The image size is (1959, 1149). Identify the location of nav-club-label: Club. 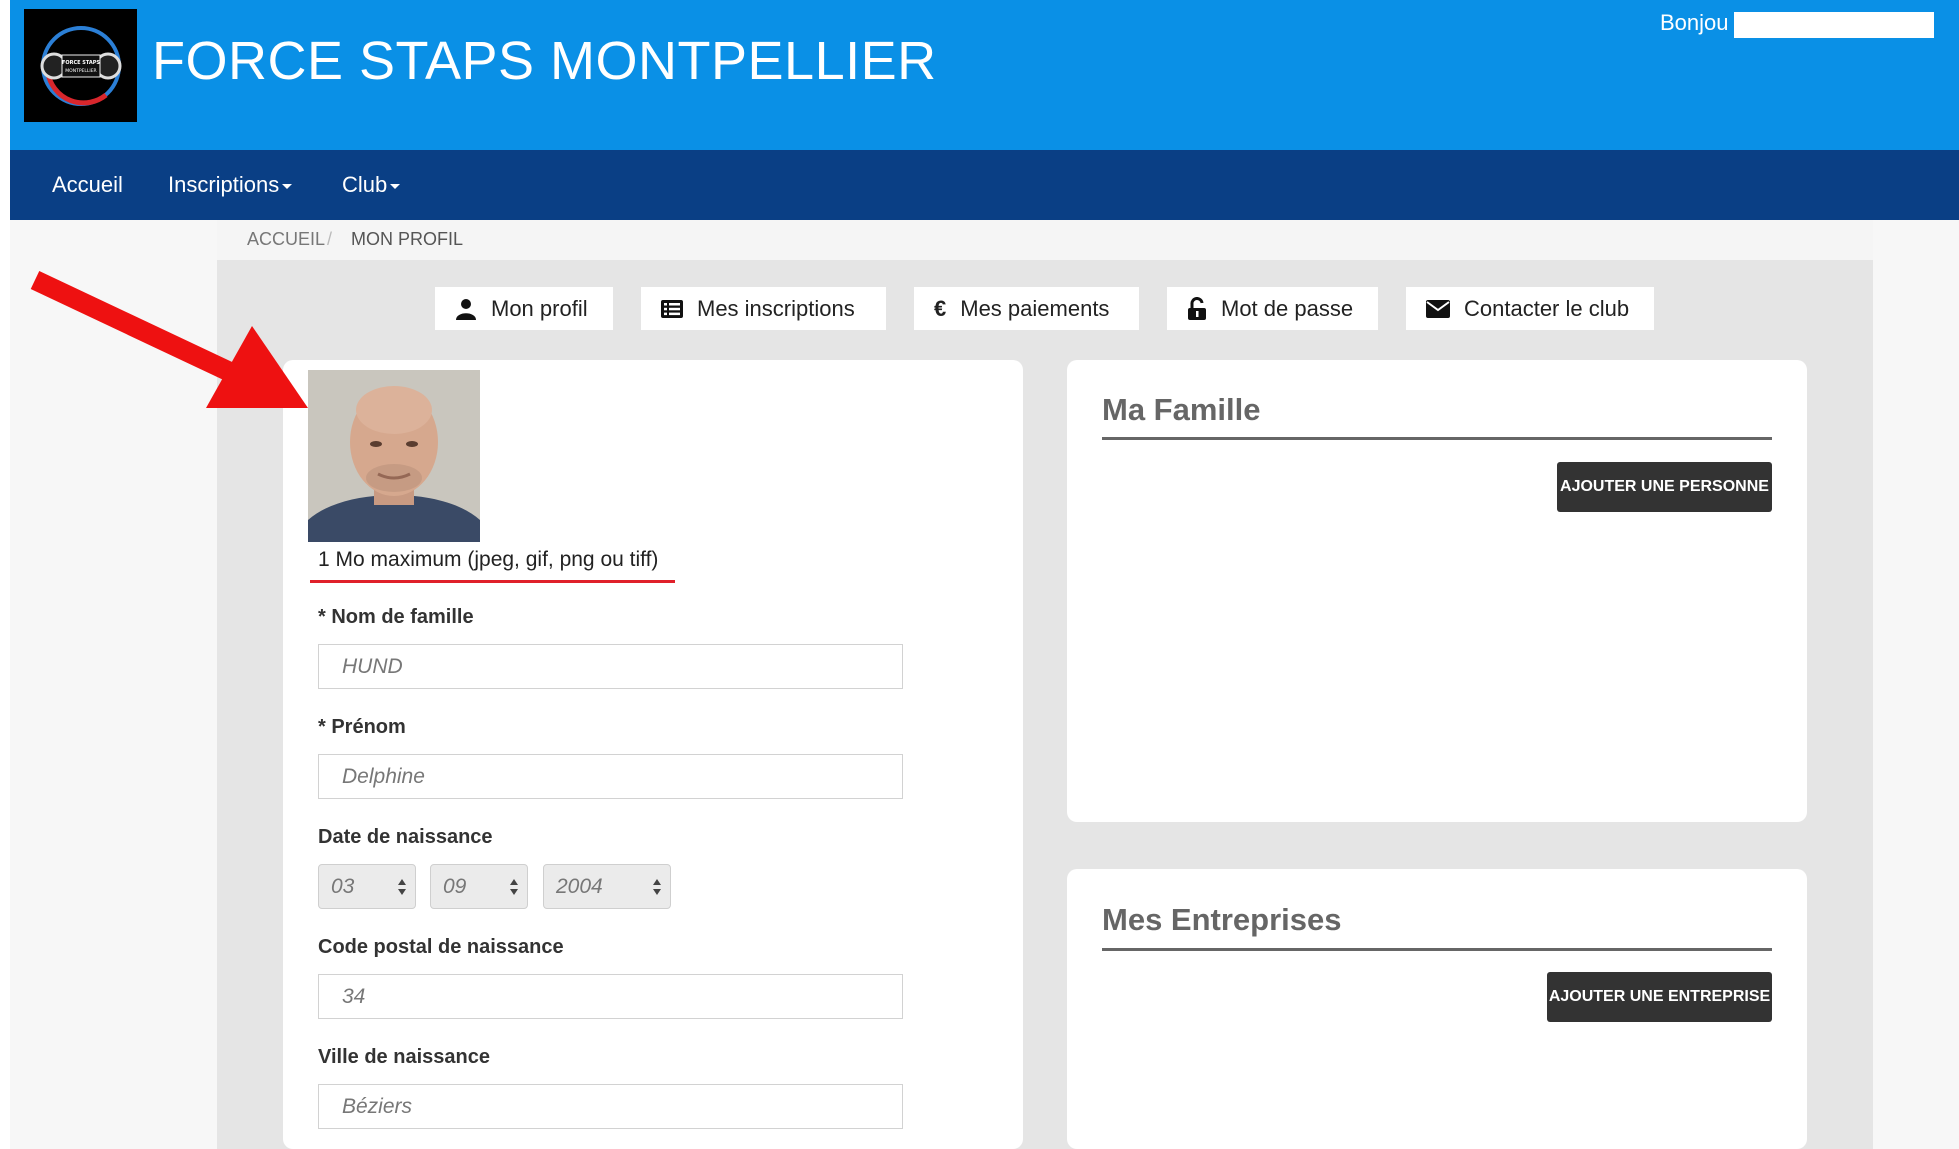
(365, 184).